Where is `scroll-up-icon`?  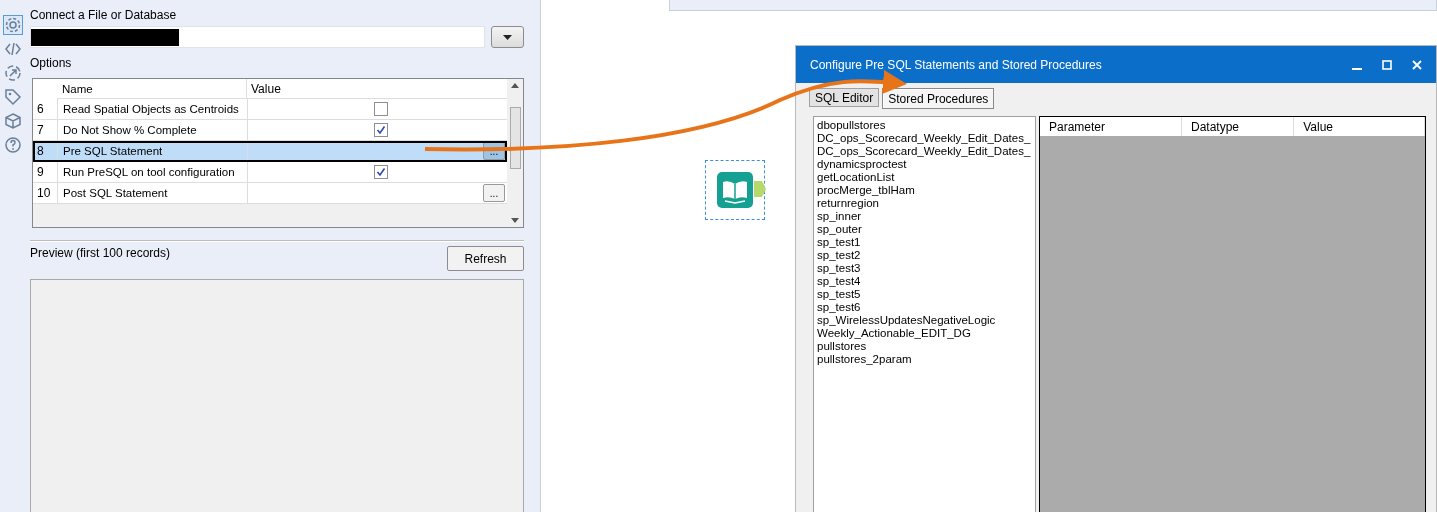
scroll-up-icon is located at coordinates (515, 85).